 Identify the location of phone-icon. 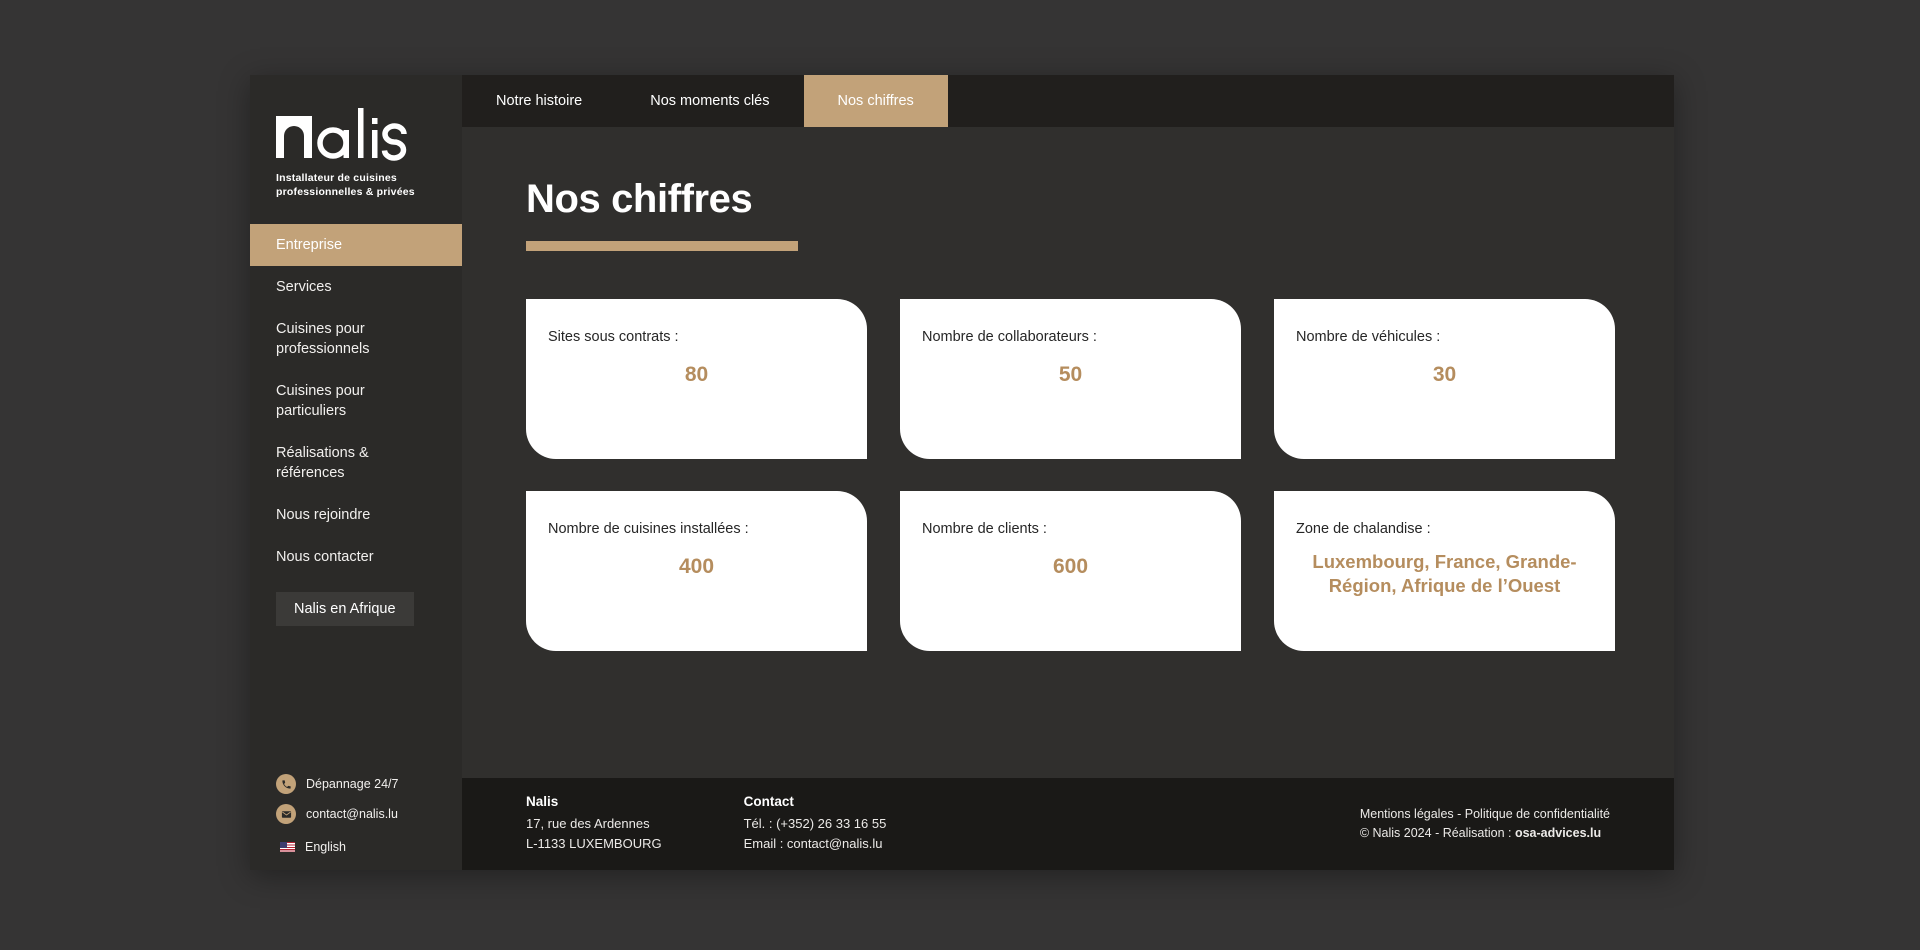
(286, 784).